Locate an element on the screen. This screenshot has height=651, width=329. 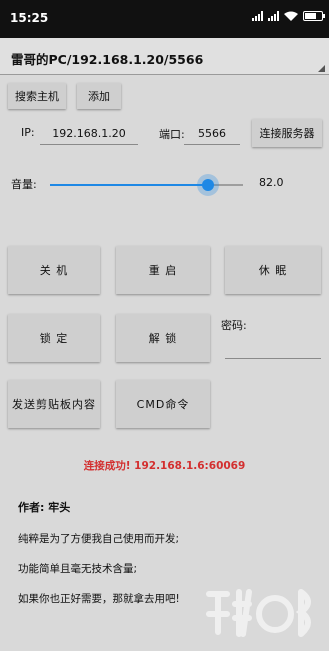
unlock-button: 解 锁 is located at coordinates (163, 338).